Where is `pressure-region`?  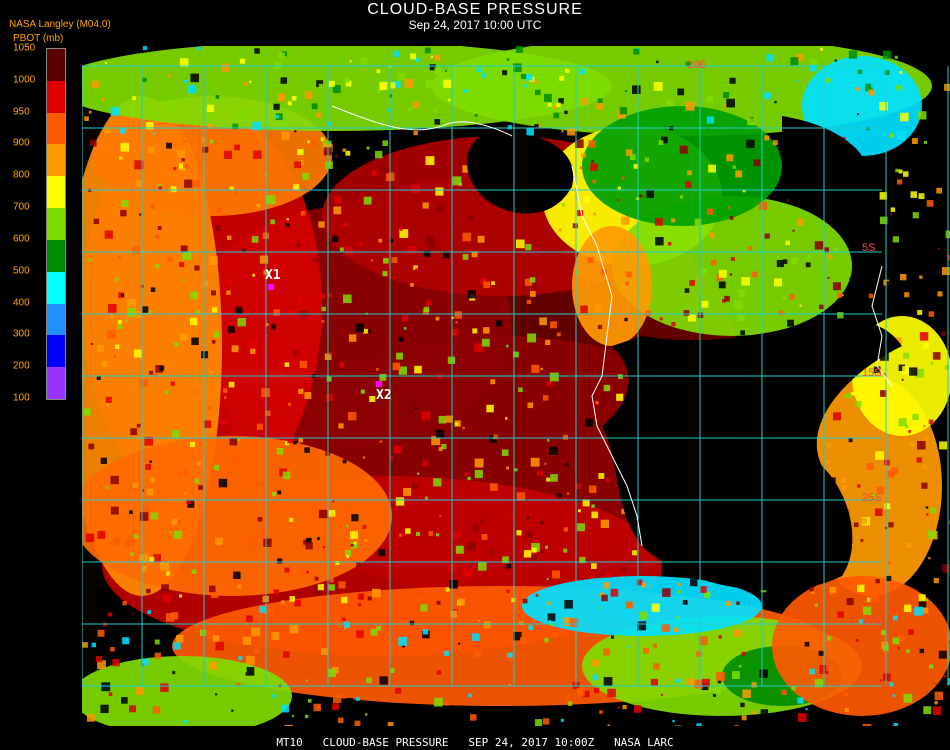
pressure-region is located at coordinates (612, 286).